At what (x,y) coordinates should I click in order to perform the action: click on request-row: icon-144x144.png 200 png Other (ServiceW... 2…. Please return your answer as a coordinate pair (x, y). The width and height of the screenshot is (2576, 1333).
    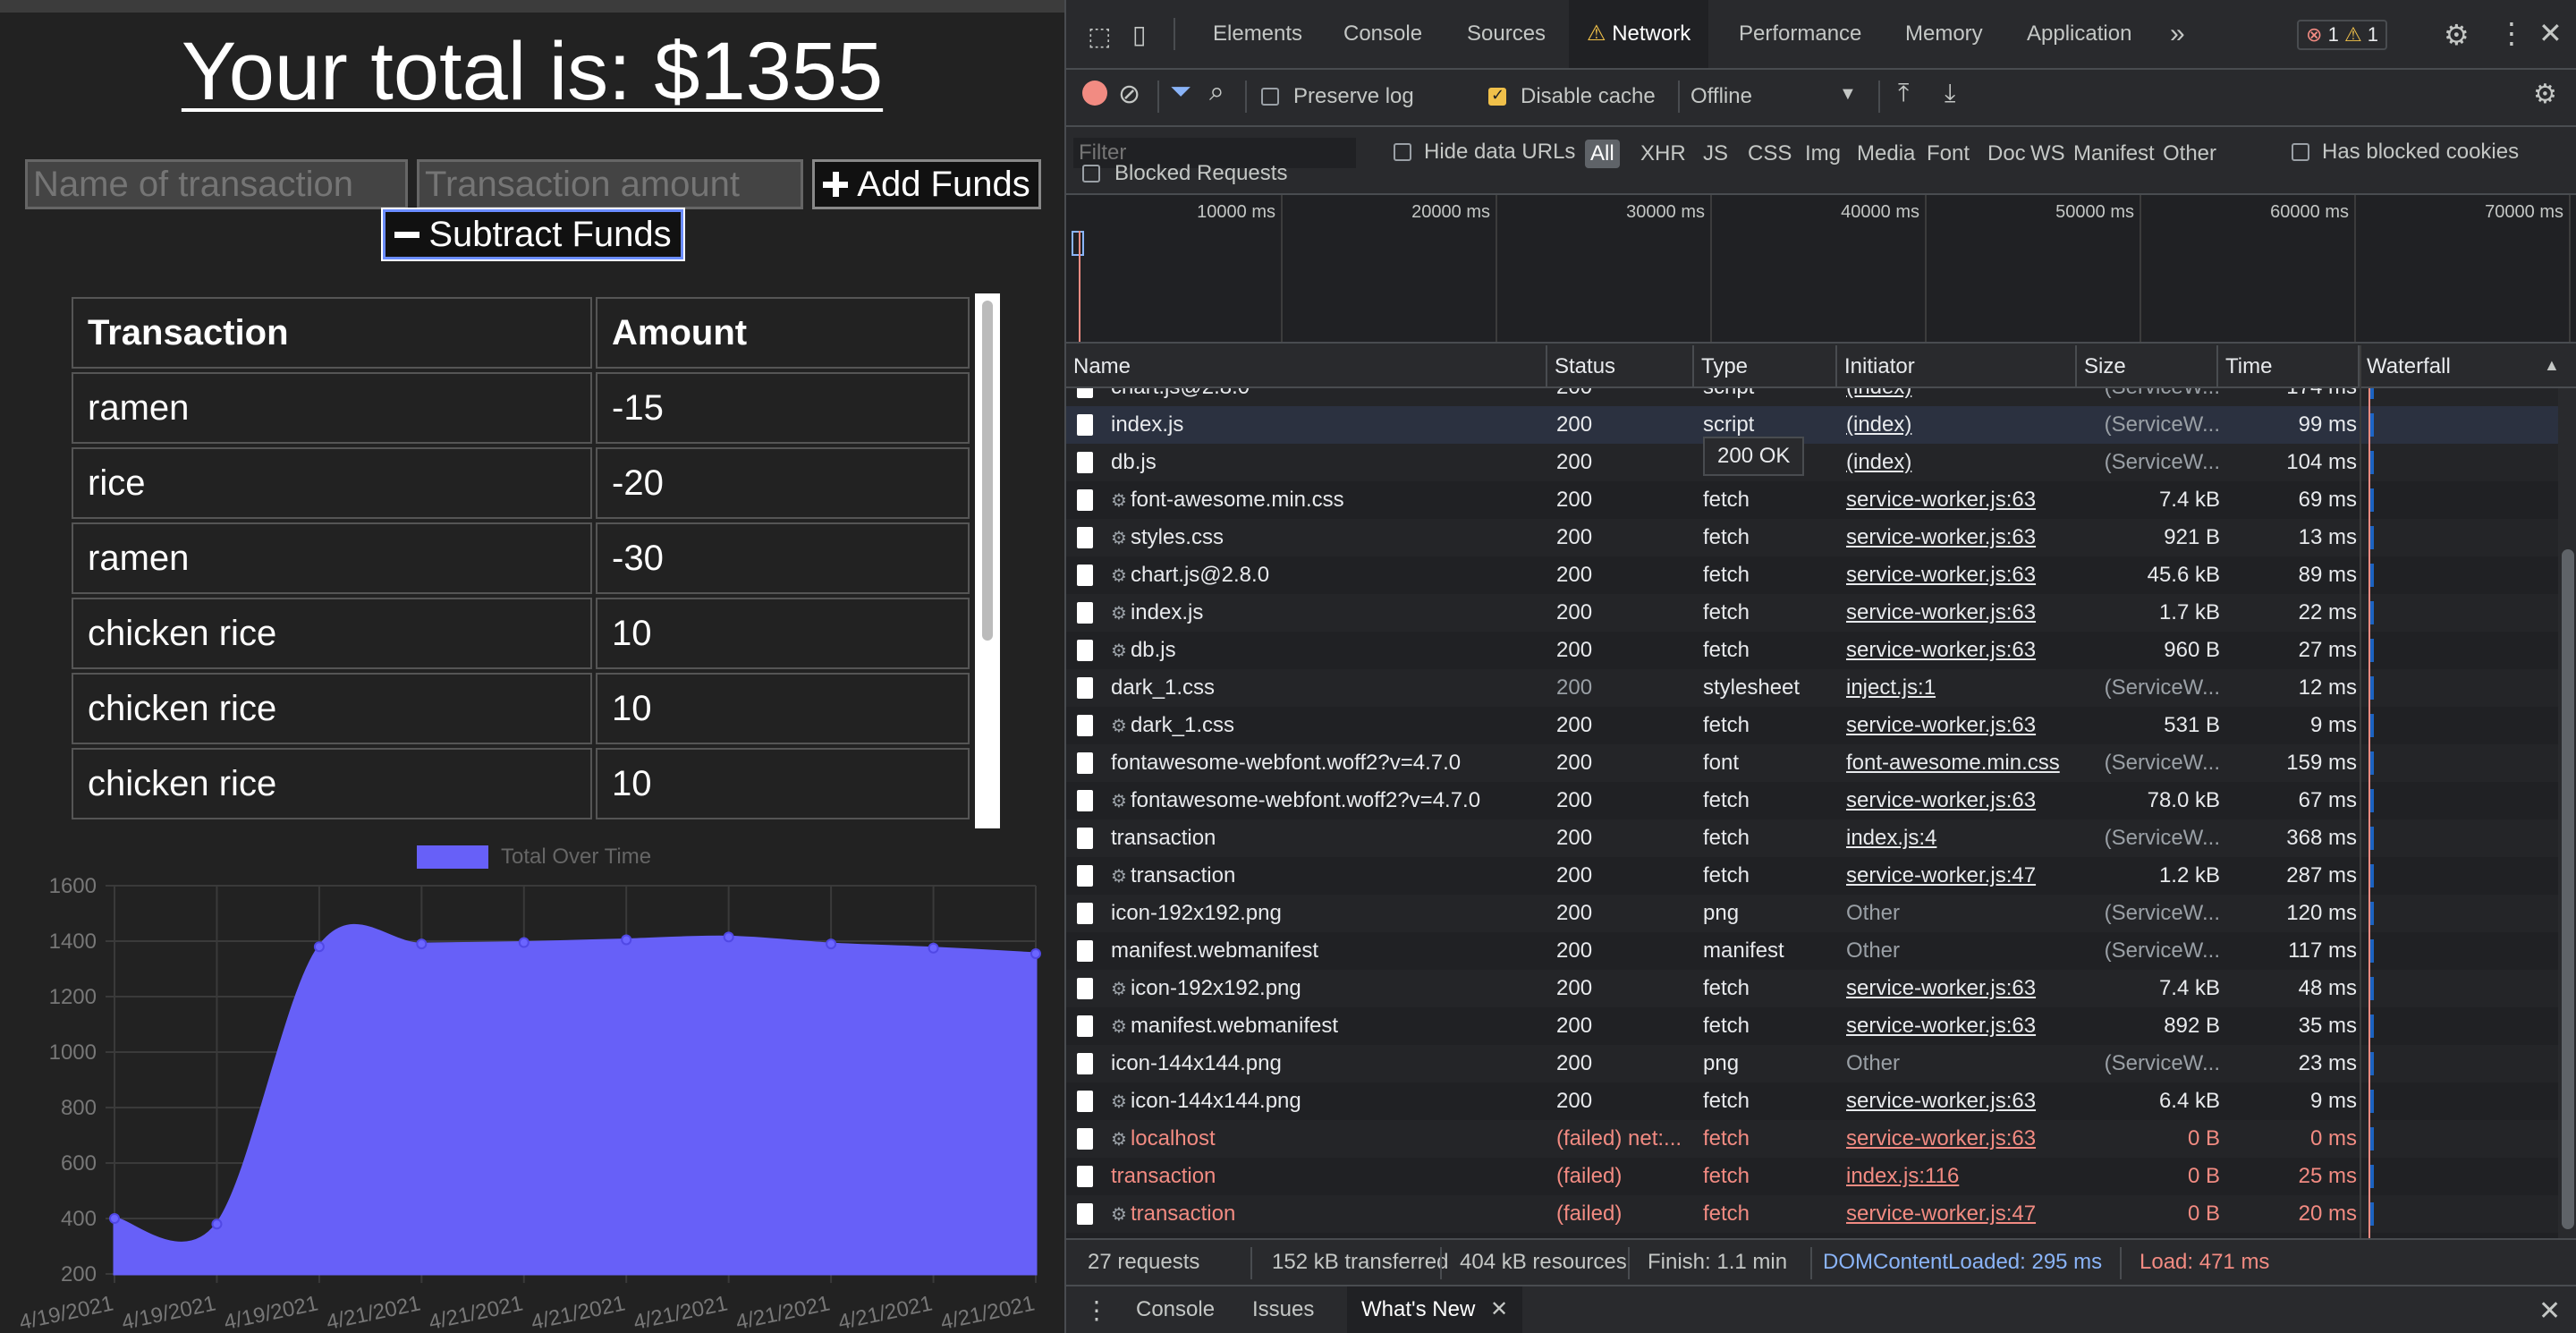
    Looking at the image, I should click on (1821, 1064).